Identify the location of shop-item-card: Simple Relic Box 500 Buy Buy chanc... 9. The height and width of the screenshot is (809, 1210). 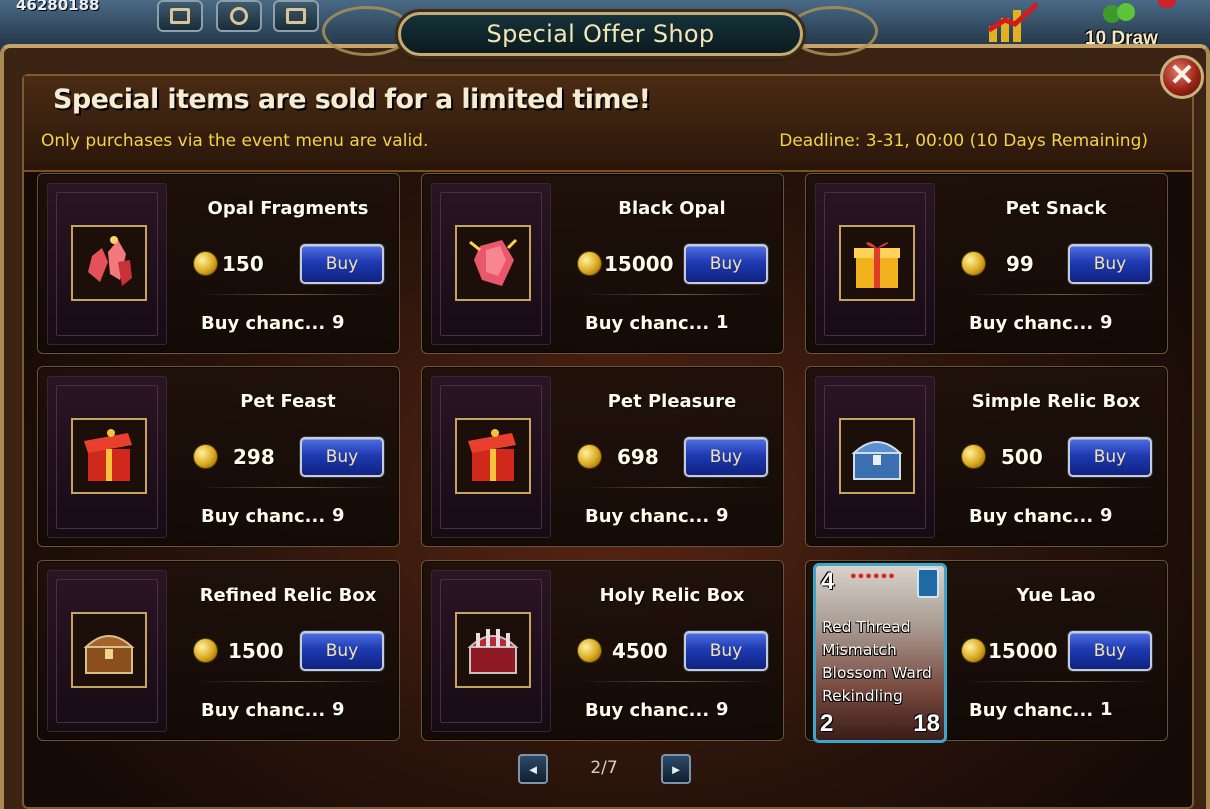
(986, 456).